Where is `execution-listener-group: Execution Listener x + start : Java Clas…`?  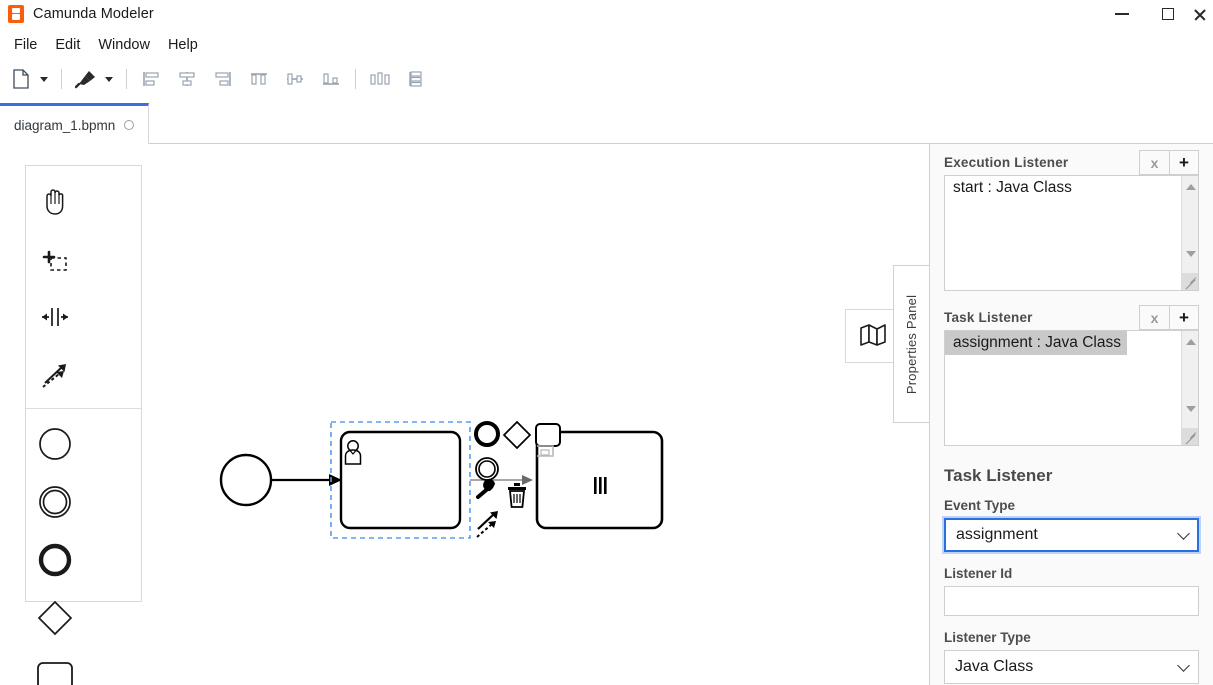 execution-listener-group: Execution Listener x + start : Java Clas… is located at coordinates (1071, 220).